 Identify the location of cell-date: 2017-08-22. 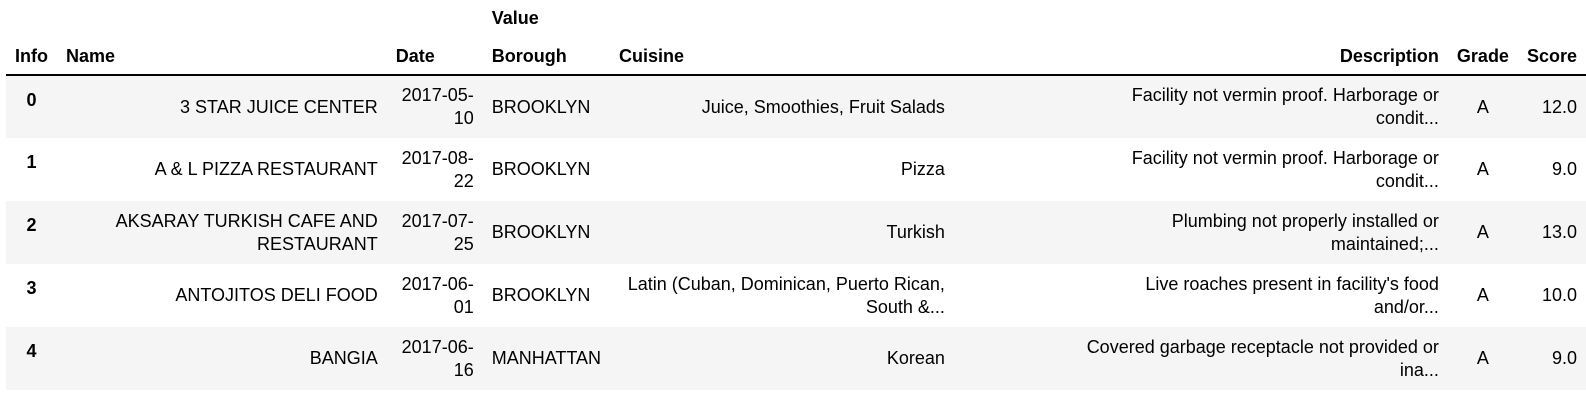
(435, 169).